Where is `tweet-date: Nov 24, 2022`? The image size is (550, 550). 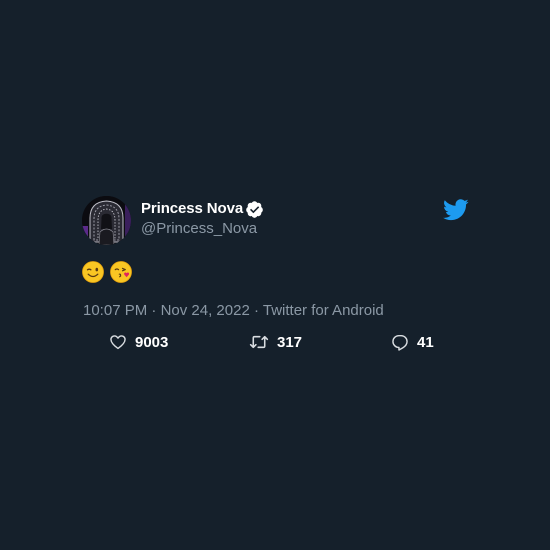 tweet-date: Nov 24, 2022 is located at coordinates (205, 310).